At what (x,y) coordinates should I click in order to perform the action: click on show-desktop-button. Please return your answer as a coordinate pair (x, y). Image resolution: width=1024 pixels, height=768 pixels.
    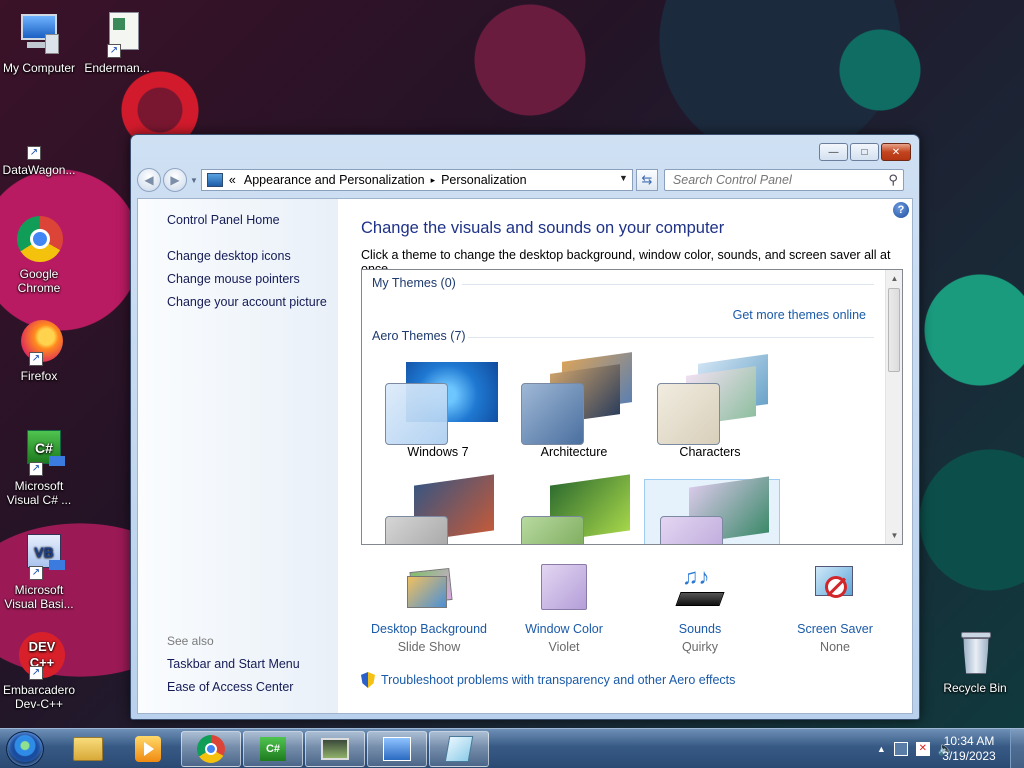
    Looking at the image, I should click on (1017, 748).